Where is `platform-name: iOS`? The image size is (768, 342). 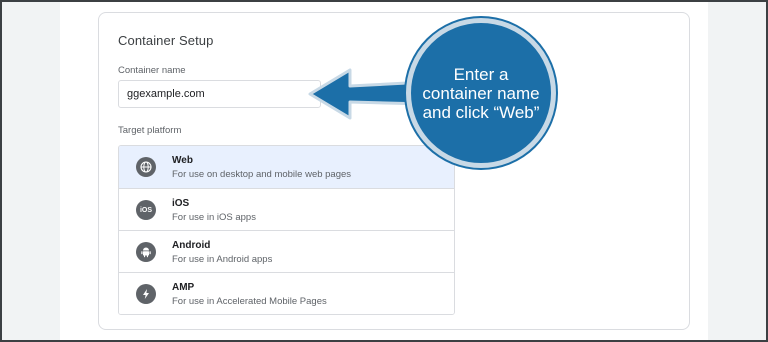
platform-name: iOS is located at coordinates (181, 203).